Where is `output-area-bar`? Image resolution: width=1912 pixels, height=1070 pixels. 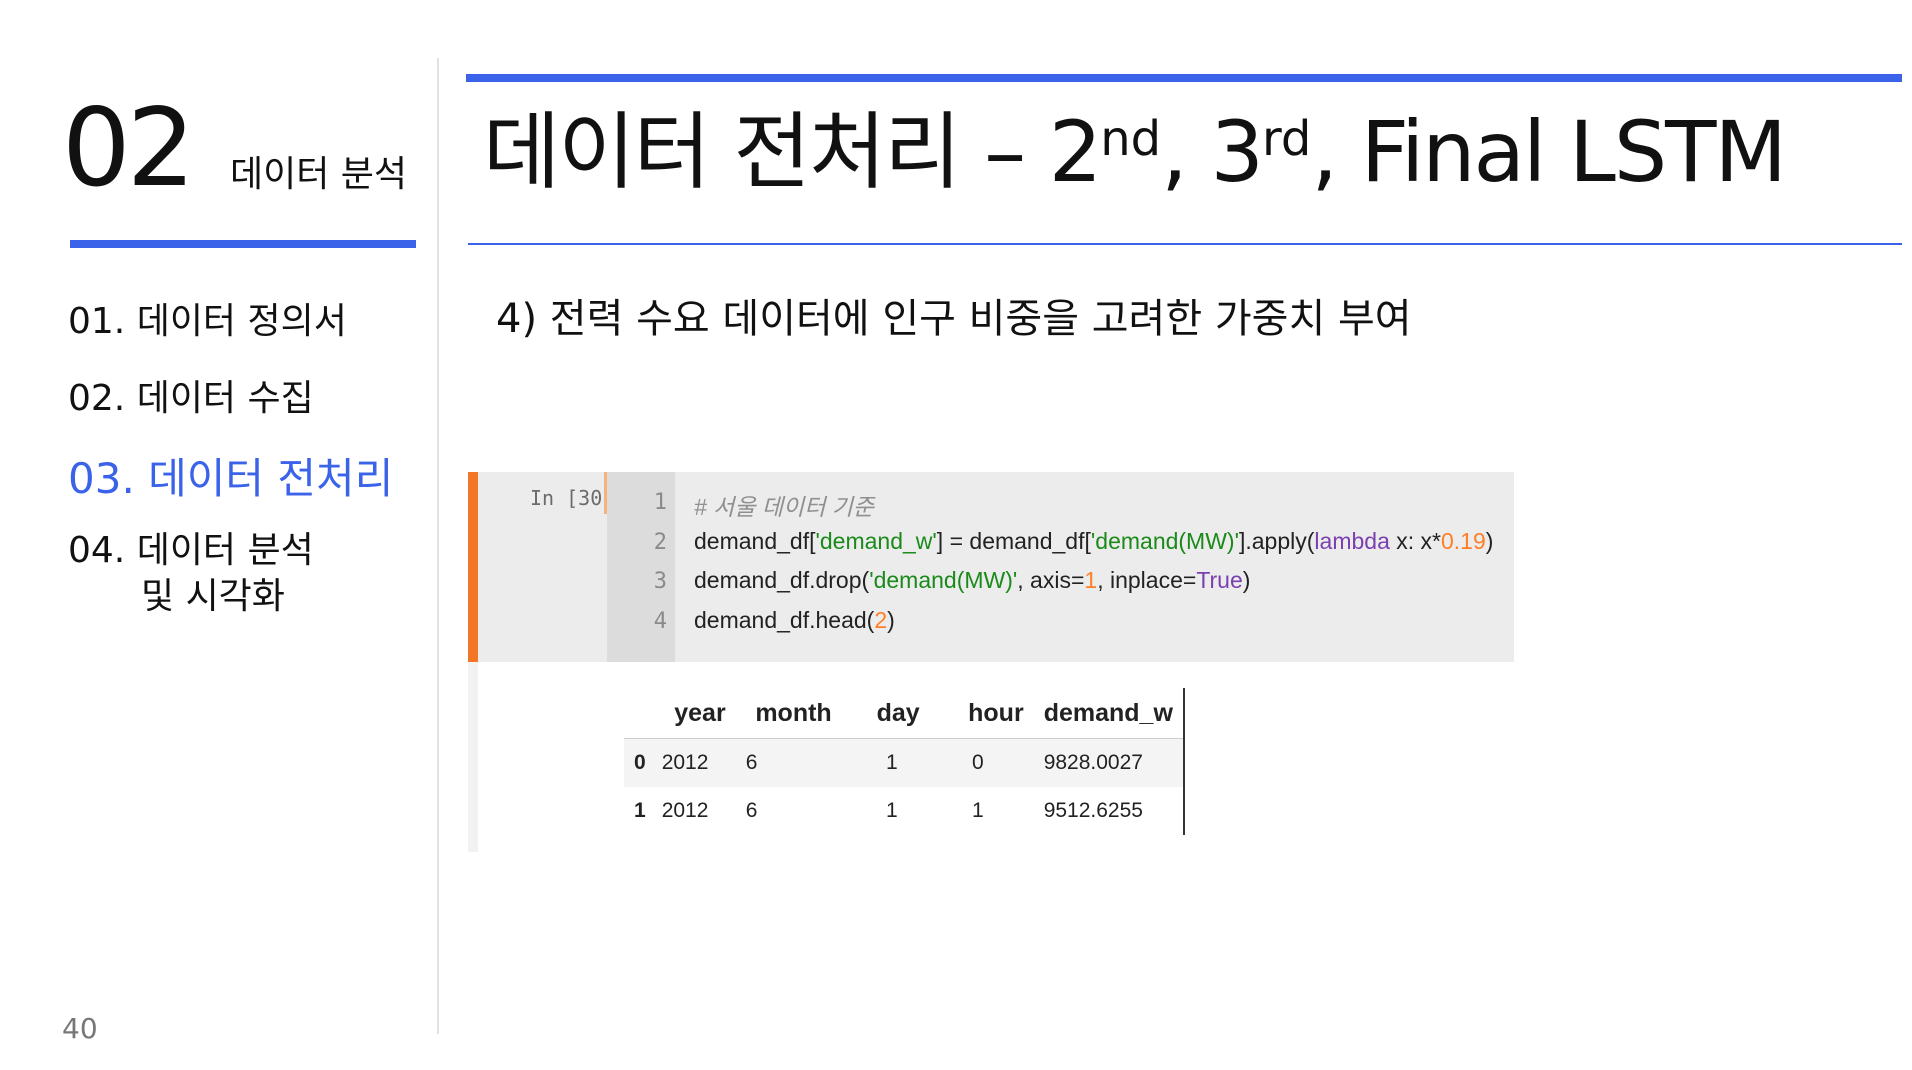 output-area-bar is located at coordinates (473, 757).